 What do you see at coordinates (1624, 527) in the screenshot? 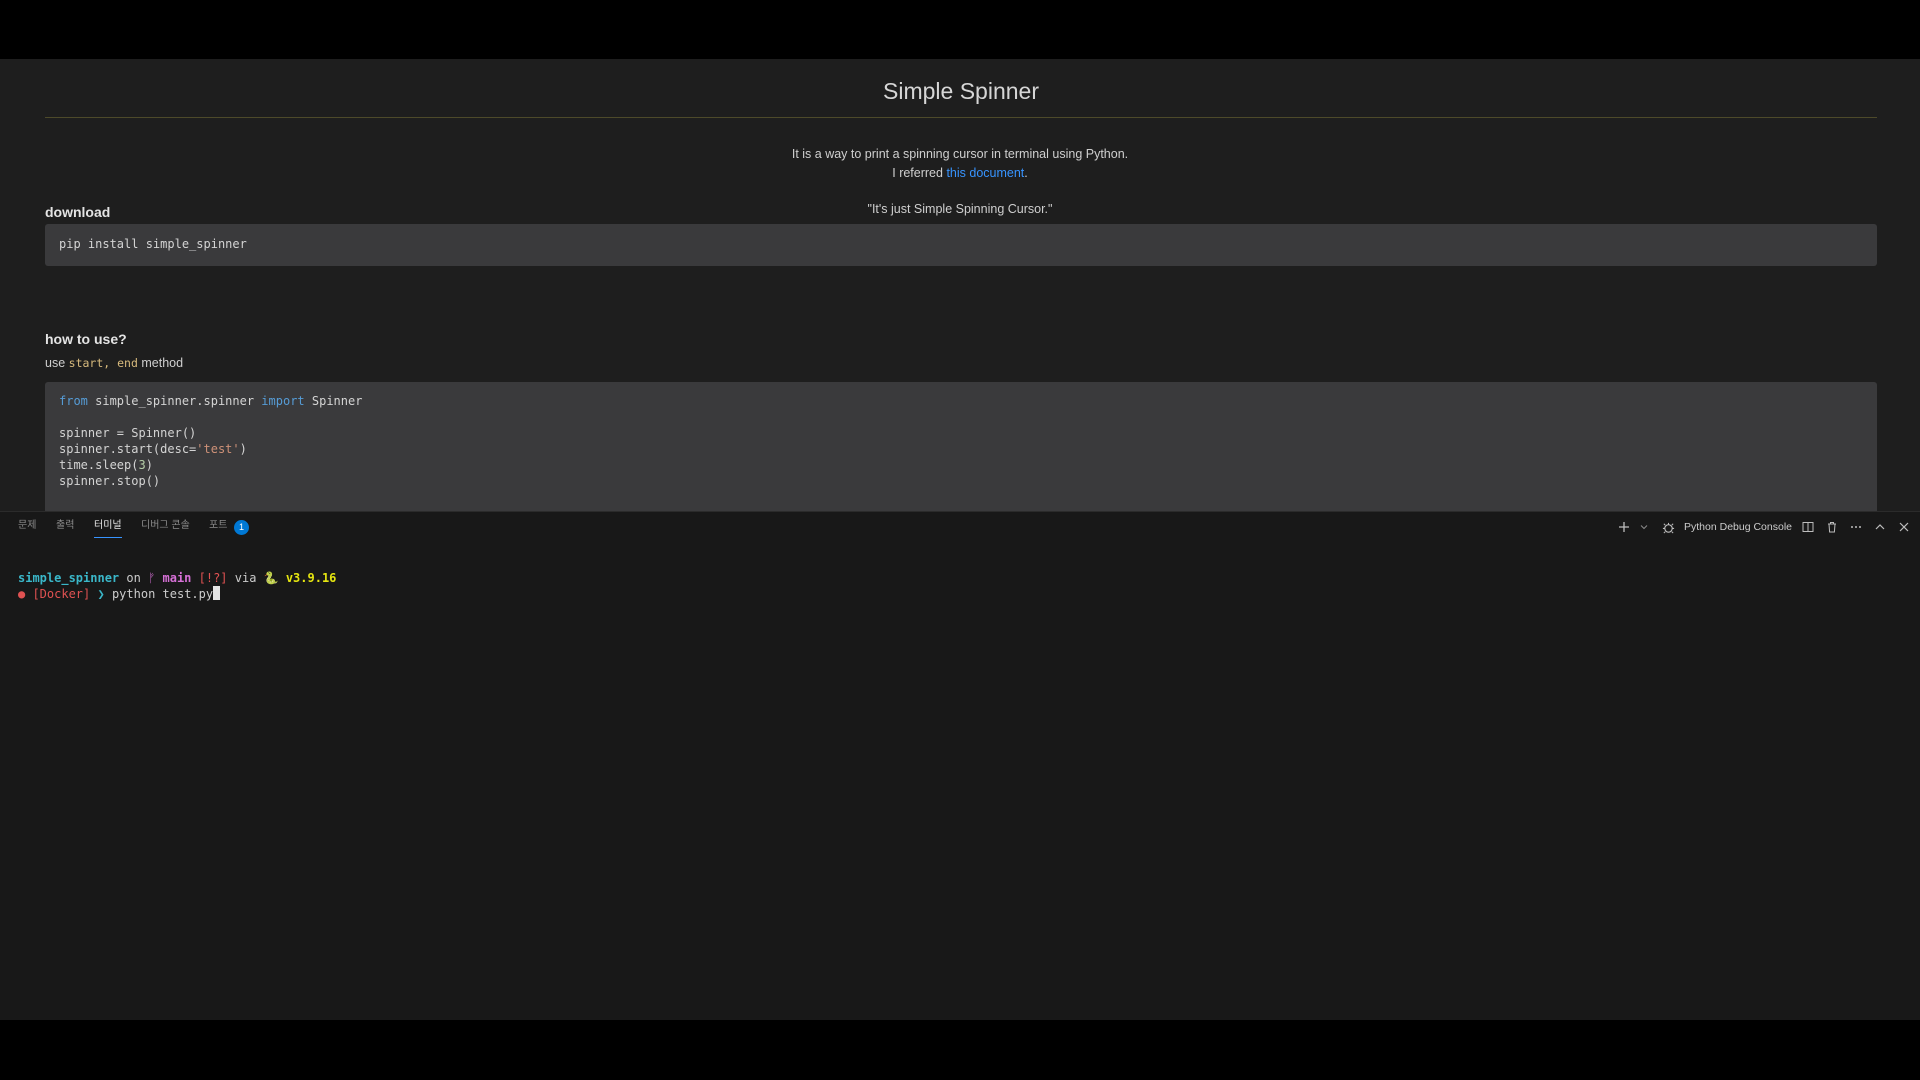
I see `new-terminal-icon` at bounding box center [1624, 527].